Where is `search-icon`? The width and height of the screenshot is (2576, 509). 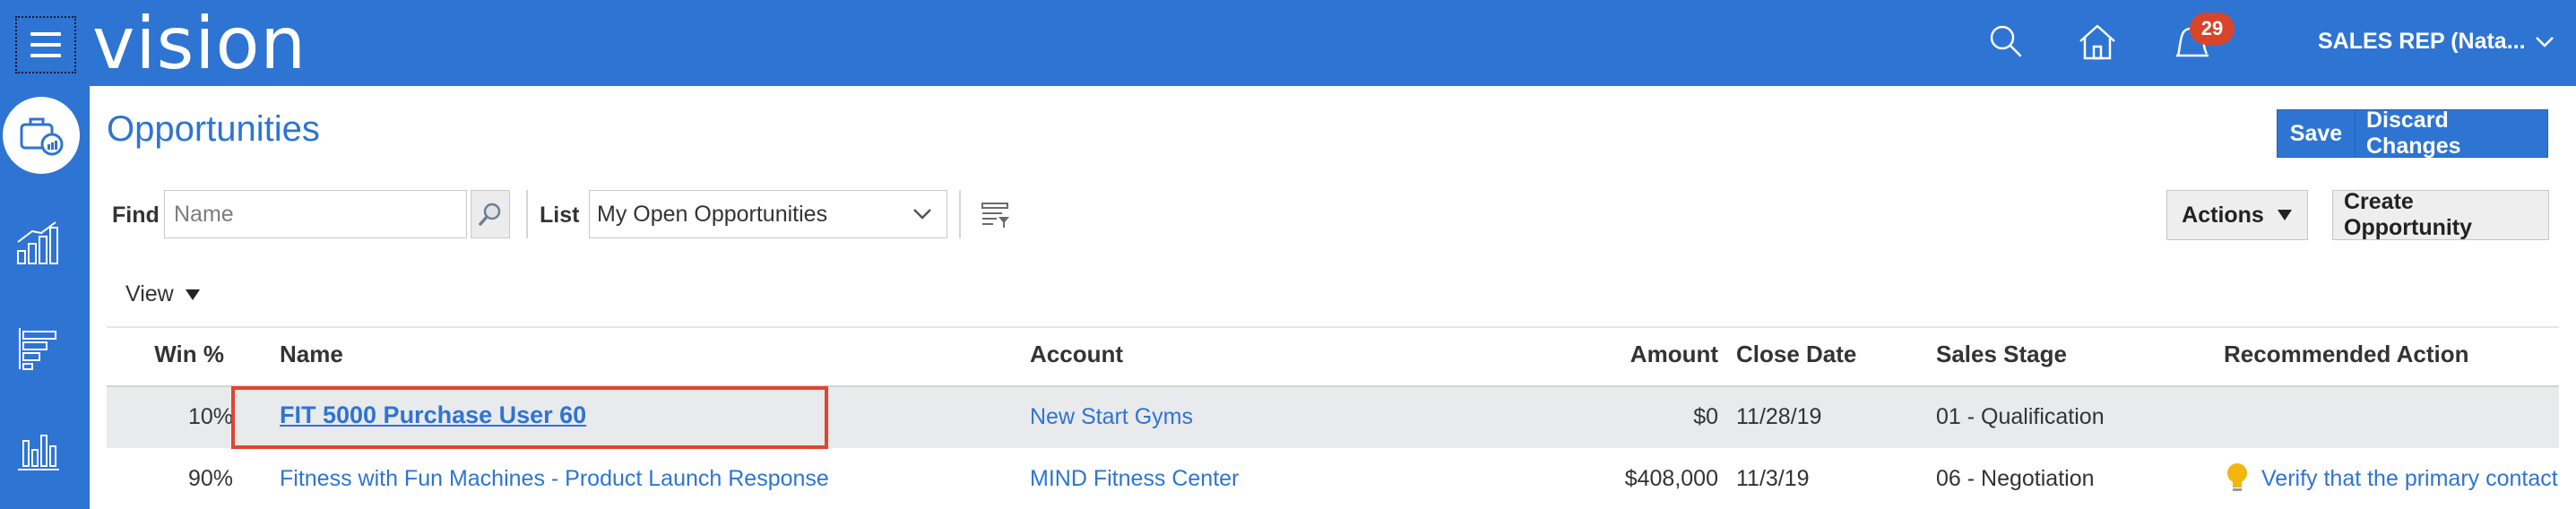
search-icon is located at coordinates (2007, 42).